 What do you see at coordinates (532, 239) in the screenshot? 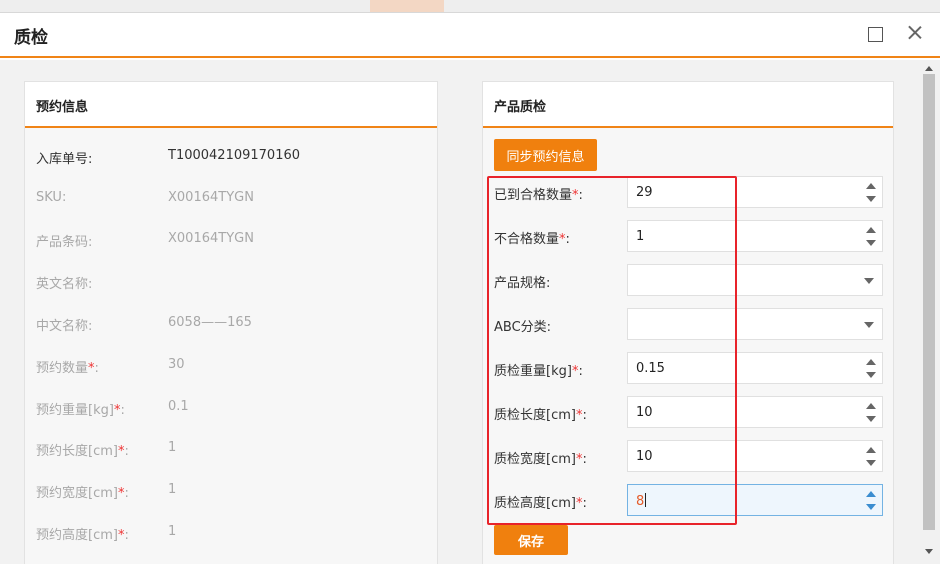
I see `field-label: 不合格数量*:` at bounding box center [532, 239].